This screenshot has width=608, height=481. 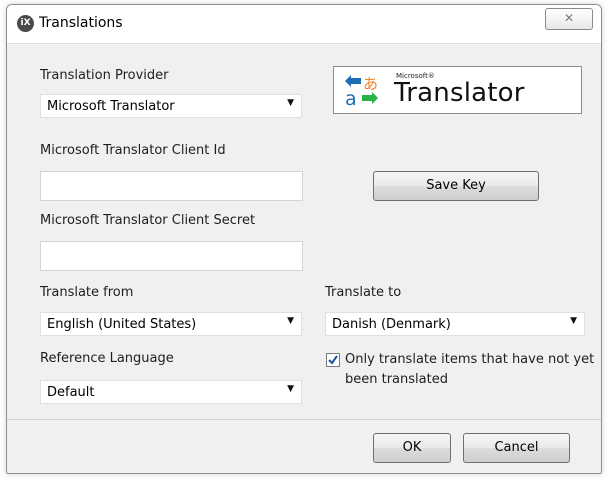 What do you see at coordinates (304, 24) in the screenshot?
I see `title-bar: iX Translations ✕` at bounding box center [304, 24].